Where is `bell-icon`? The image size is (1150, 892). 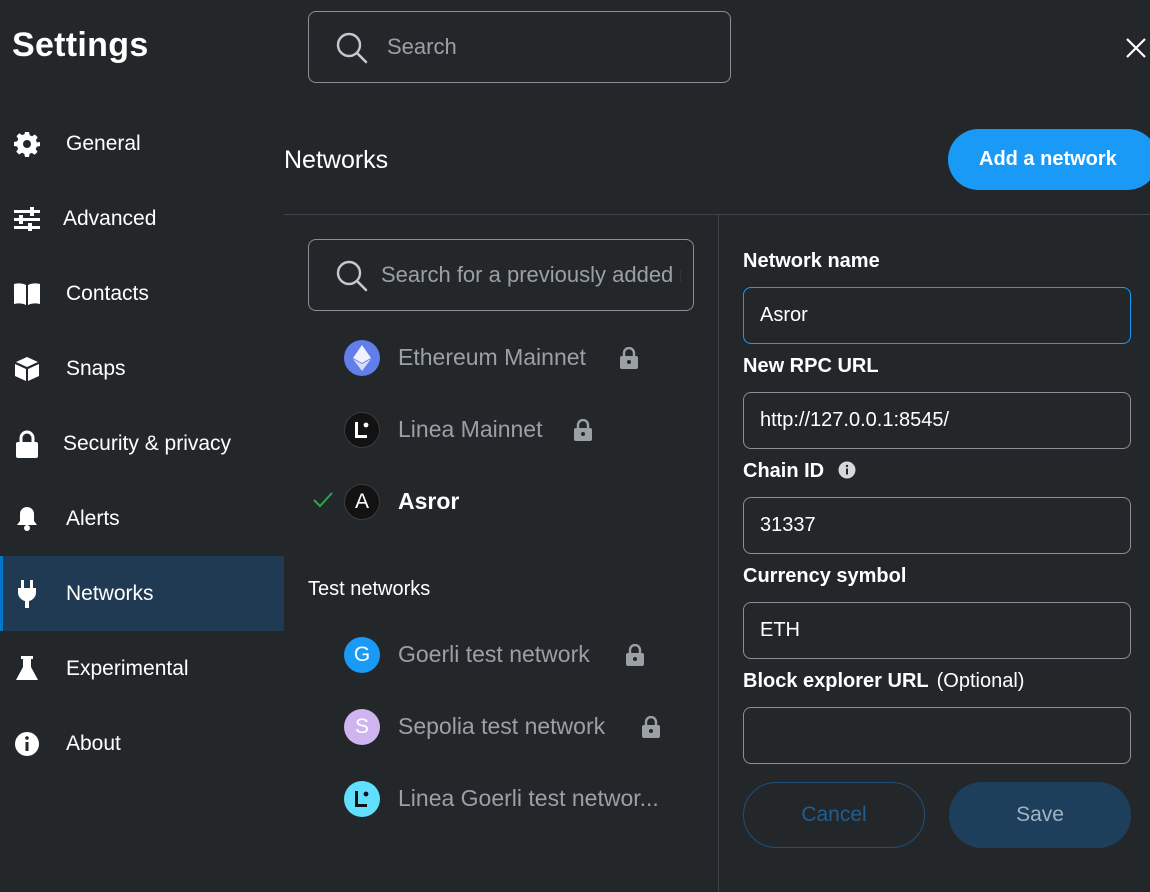
bell-icon is located at coordinates (27, 519).